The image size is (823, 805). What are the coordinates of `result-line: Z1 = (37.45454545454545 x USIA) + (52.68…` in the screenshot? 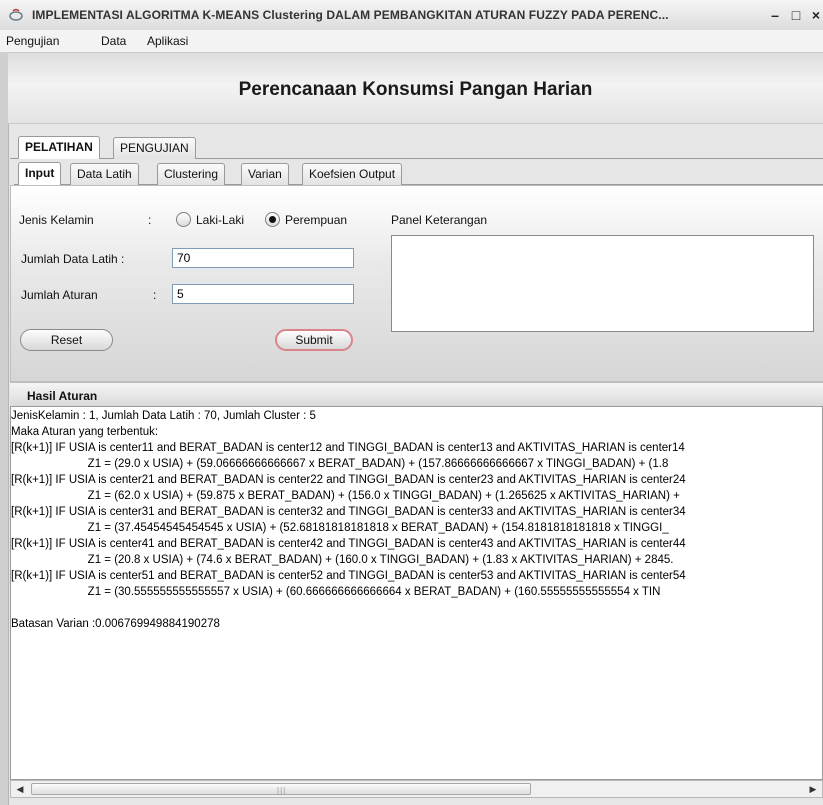 It's located at (340, 528).